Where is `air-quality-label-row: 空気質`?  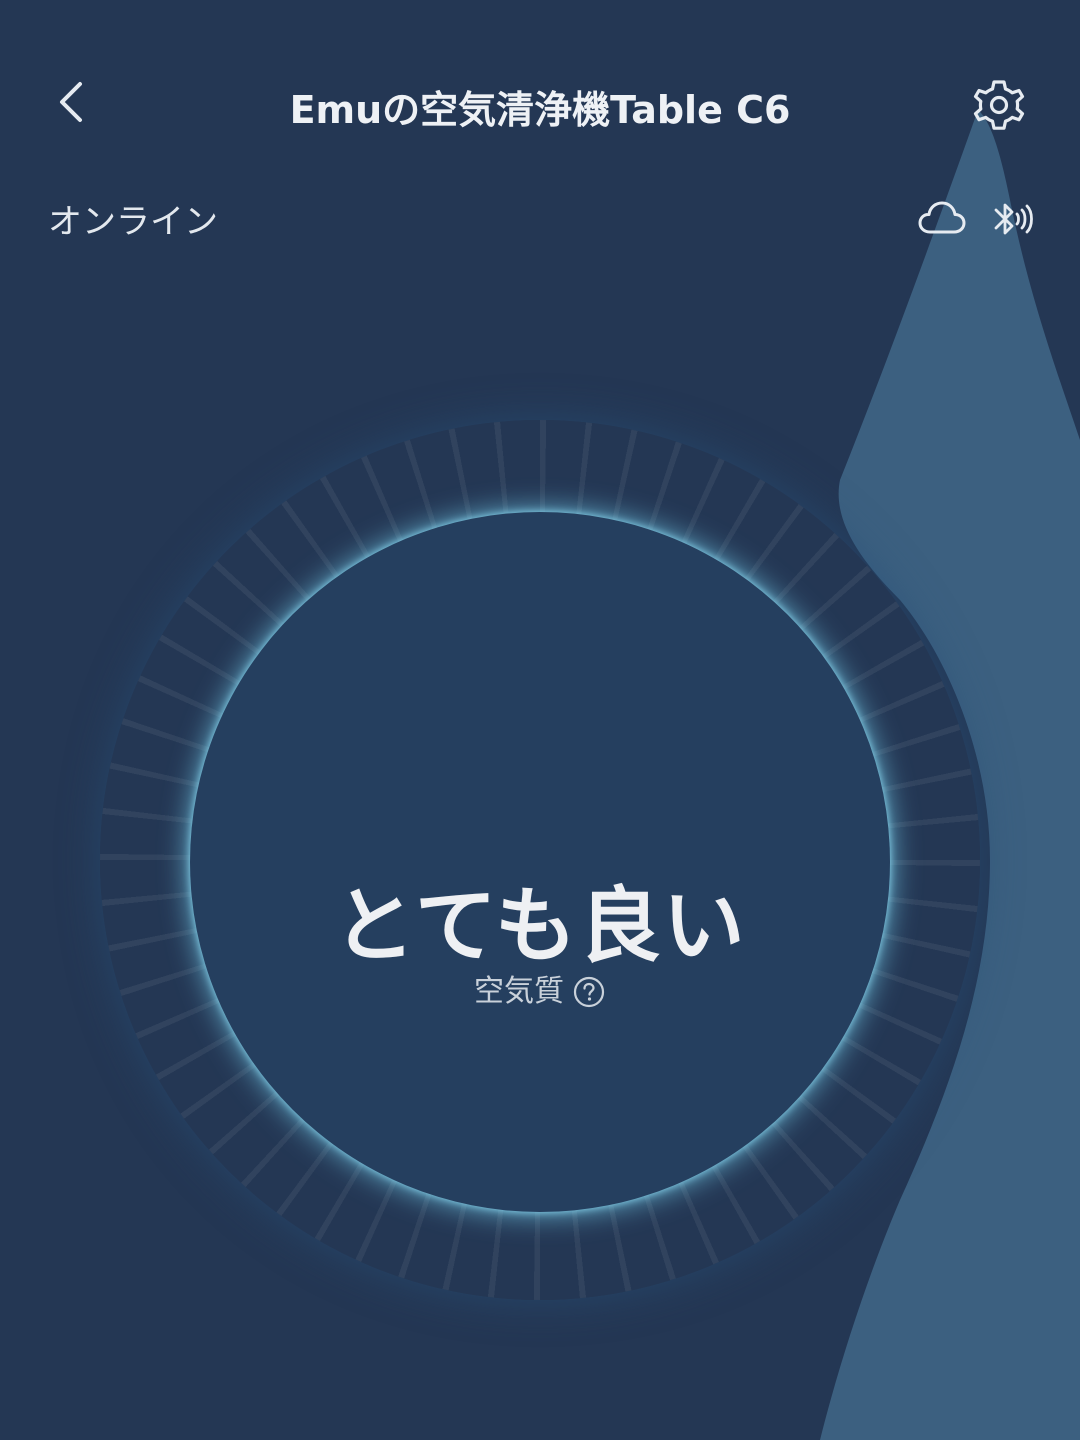
air-quality-label-row: 空気質 is located at coordinates (540, 992).